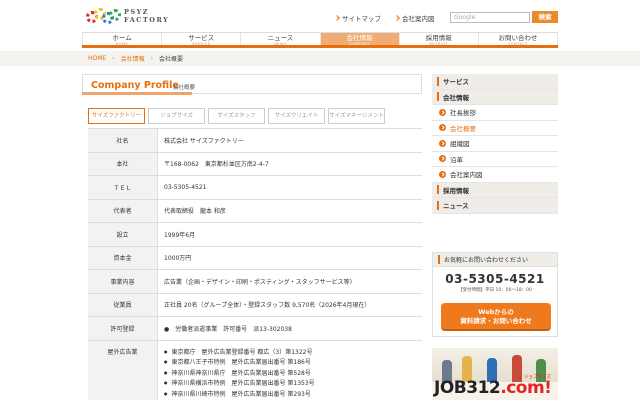 The width and height of the screenshot is (640, 400). Describe the element at coordinates (290, 352) in the screenshot. I see `list-item: 東京都庁 屋外広告業登録番号 都広（3）第1322号` at that location.